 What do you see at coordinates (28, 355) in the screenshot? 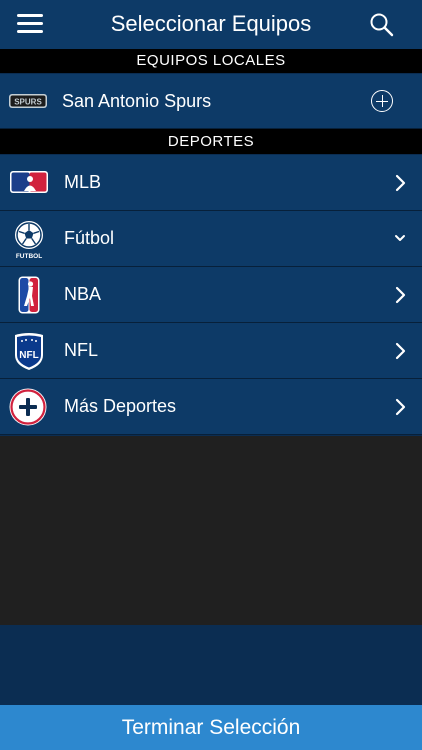
I see `nfl-logo-text: NFL` at bounding box center [28, 355].